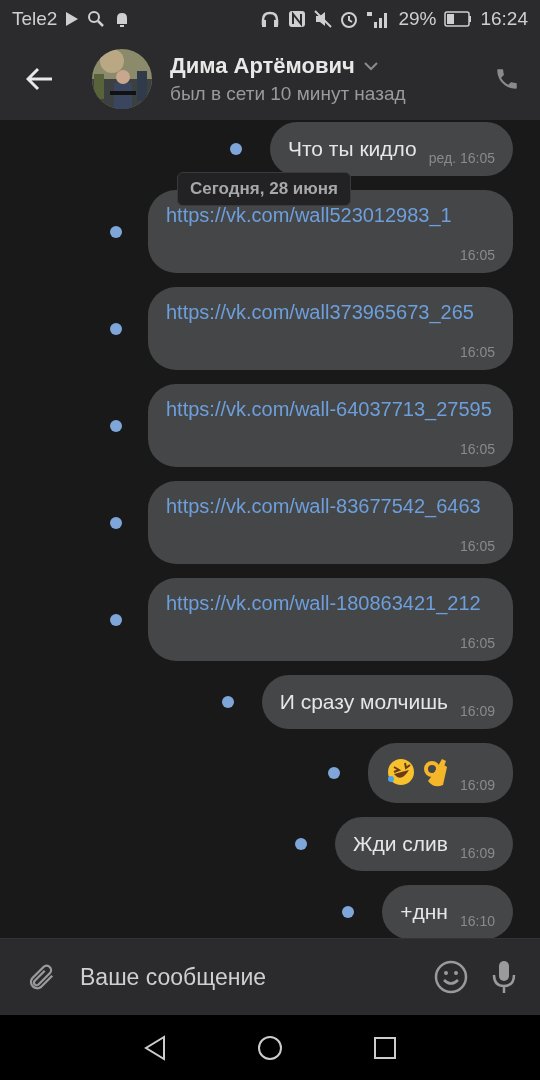 The image size is (540, 1080). Describe the element at coordinates (270, 19) in the screenshot. I see `headphones-icon` at that location.